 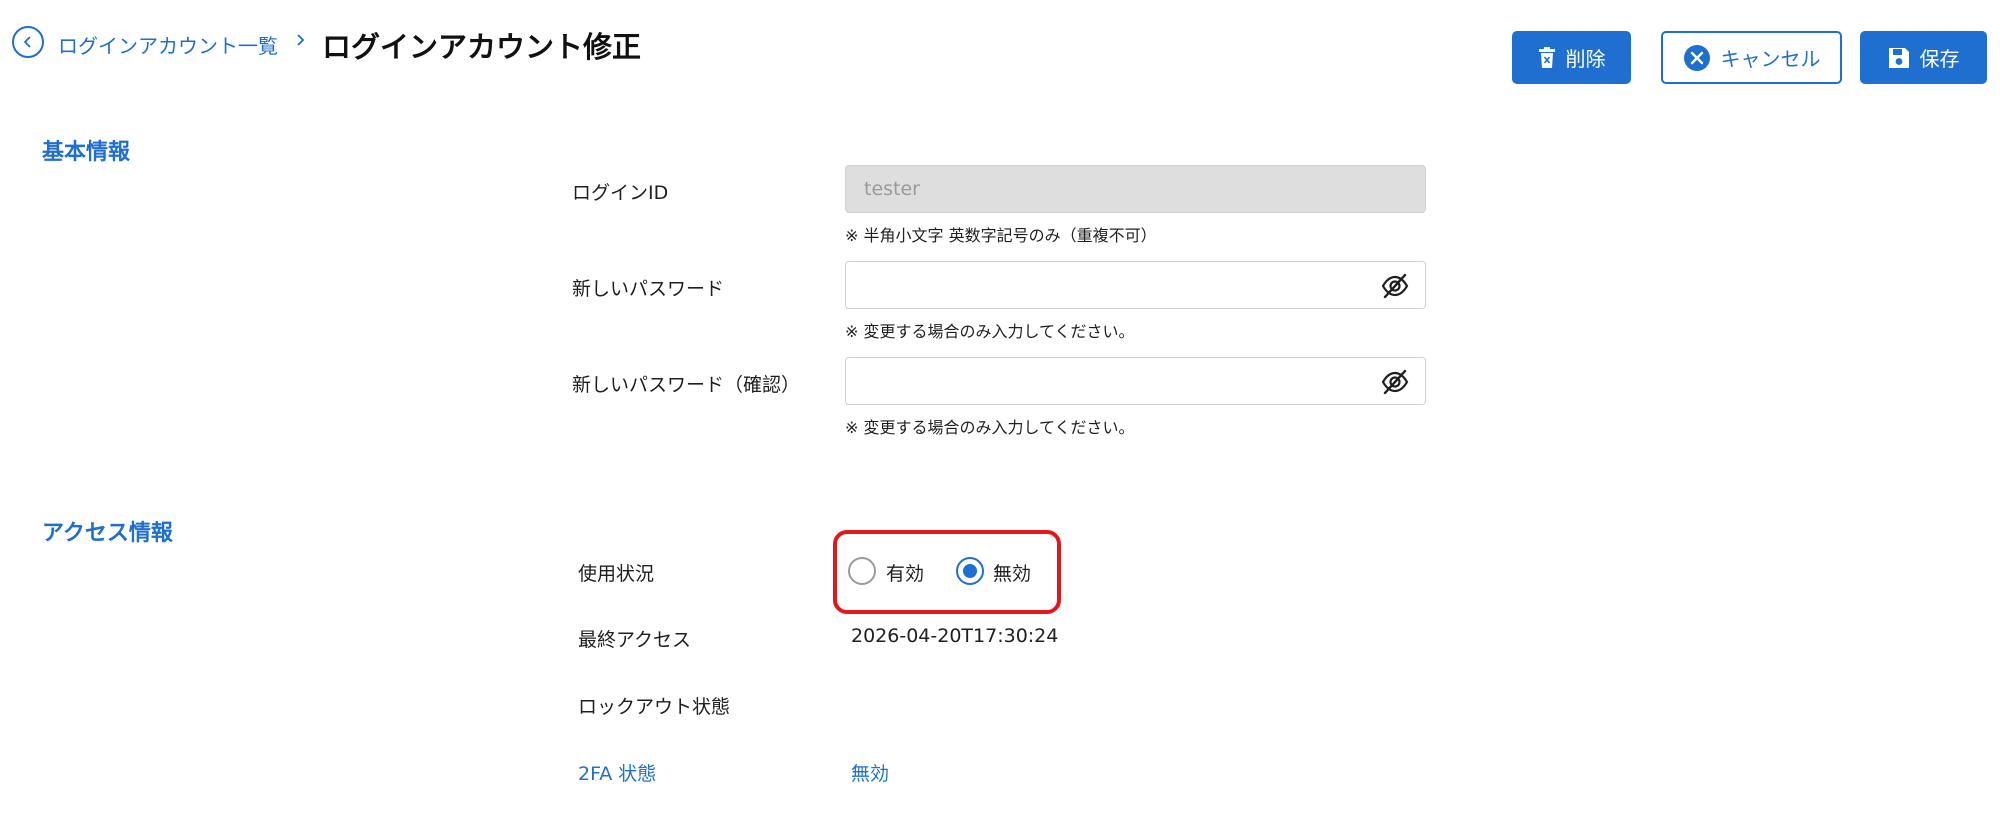 I want to click on delete-button-label: 削除, so click(x=1585, y=59).